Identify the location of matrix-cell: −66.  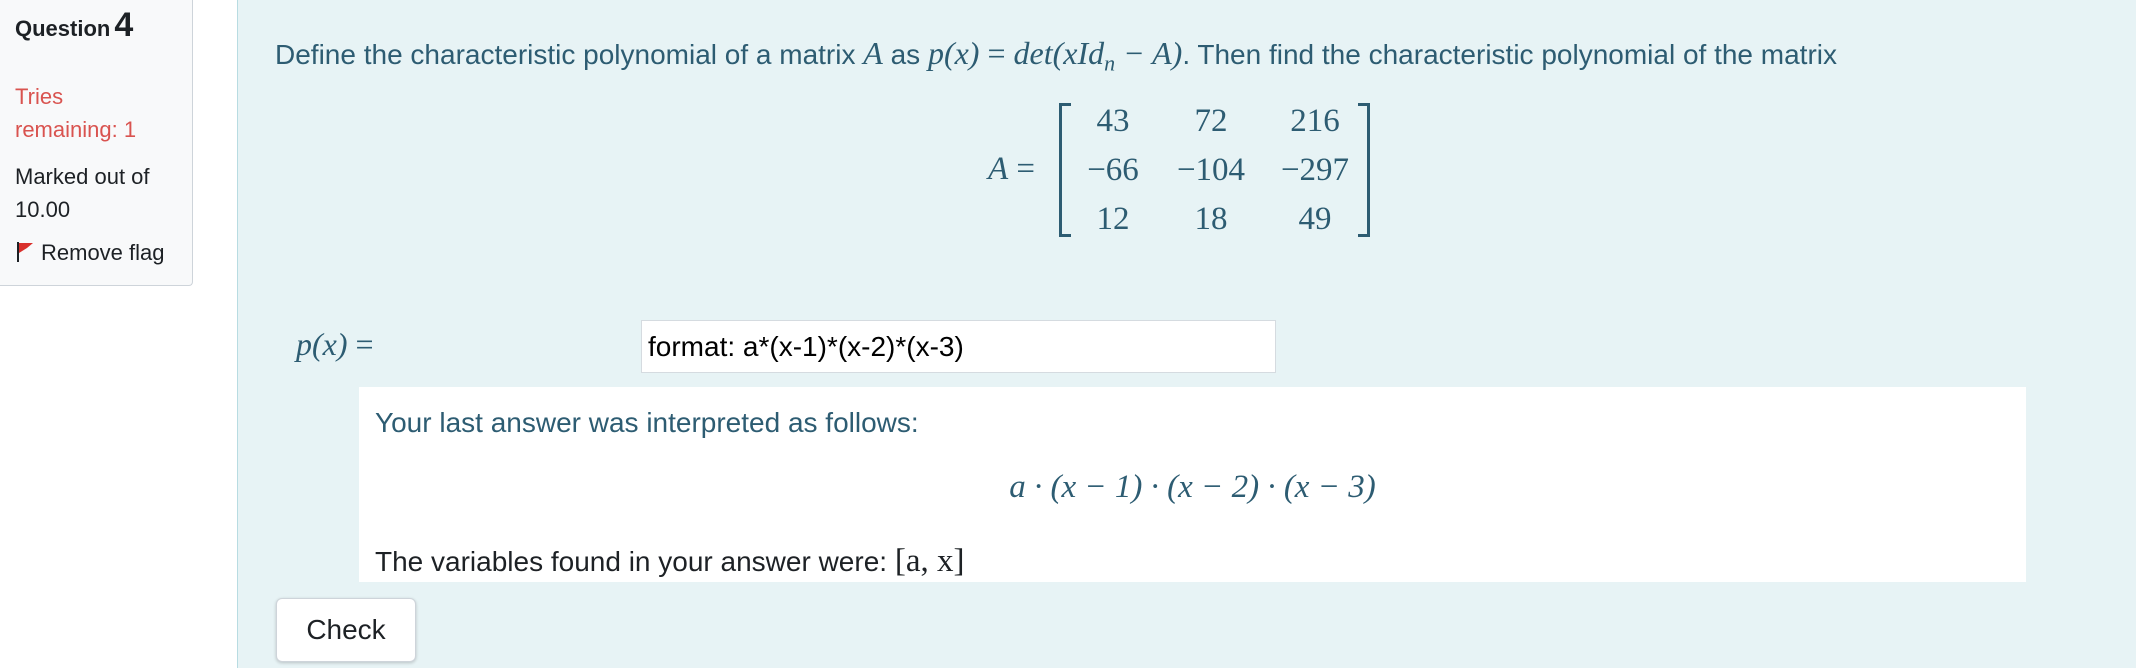
(1113, 170).